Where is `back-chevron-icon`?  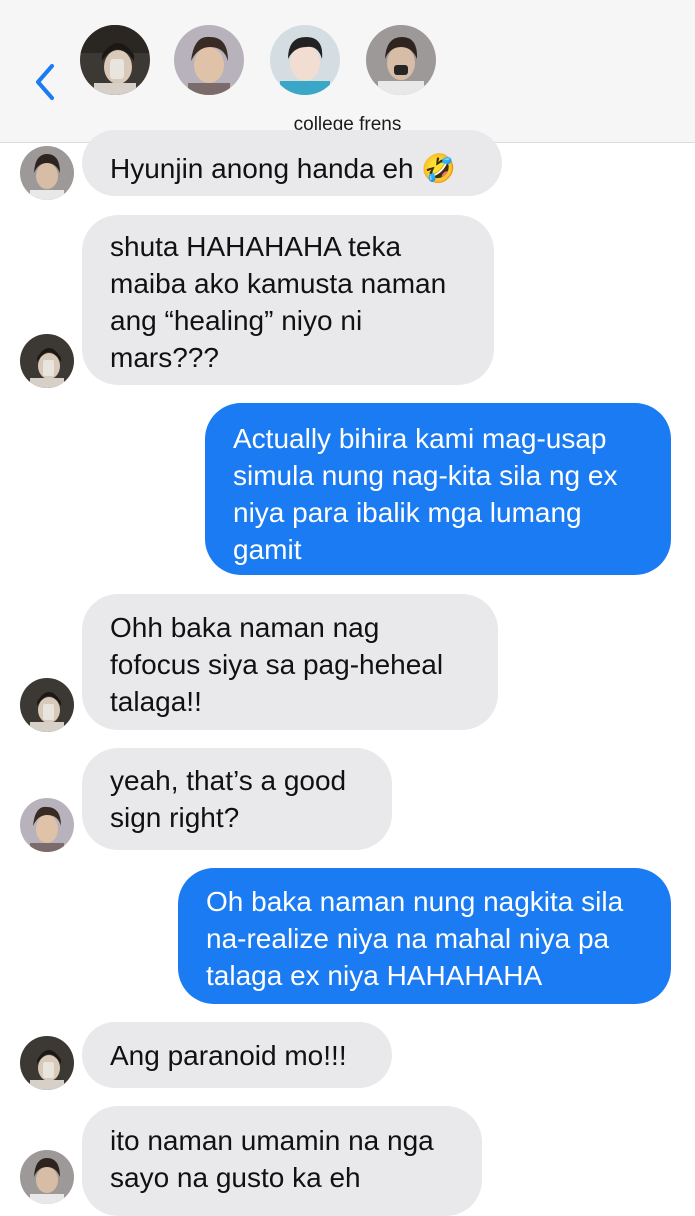
back-chevron-icon is located at coordinates (45, 82).